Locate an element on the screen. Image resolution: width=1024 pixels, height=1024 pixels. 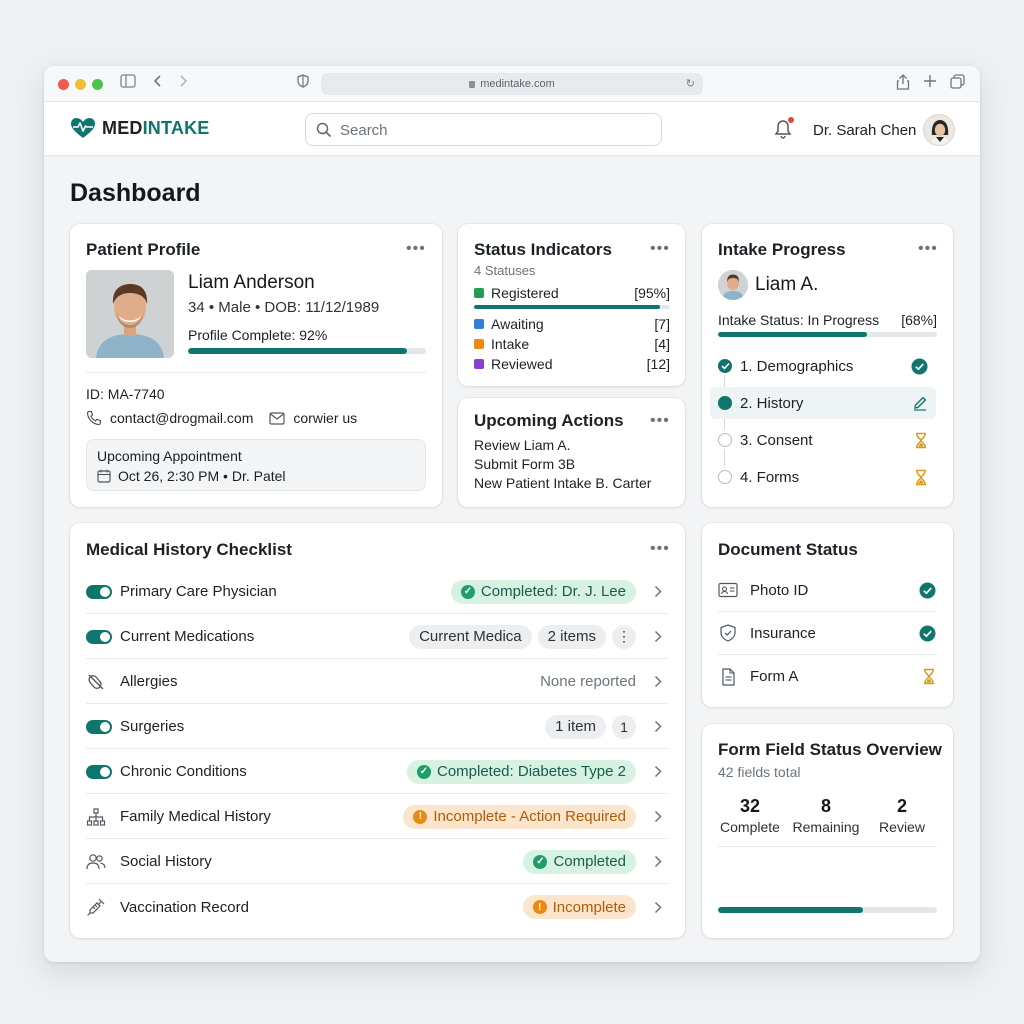
patient-email: contact@drogmail.com is located at coordinates (181, 418).